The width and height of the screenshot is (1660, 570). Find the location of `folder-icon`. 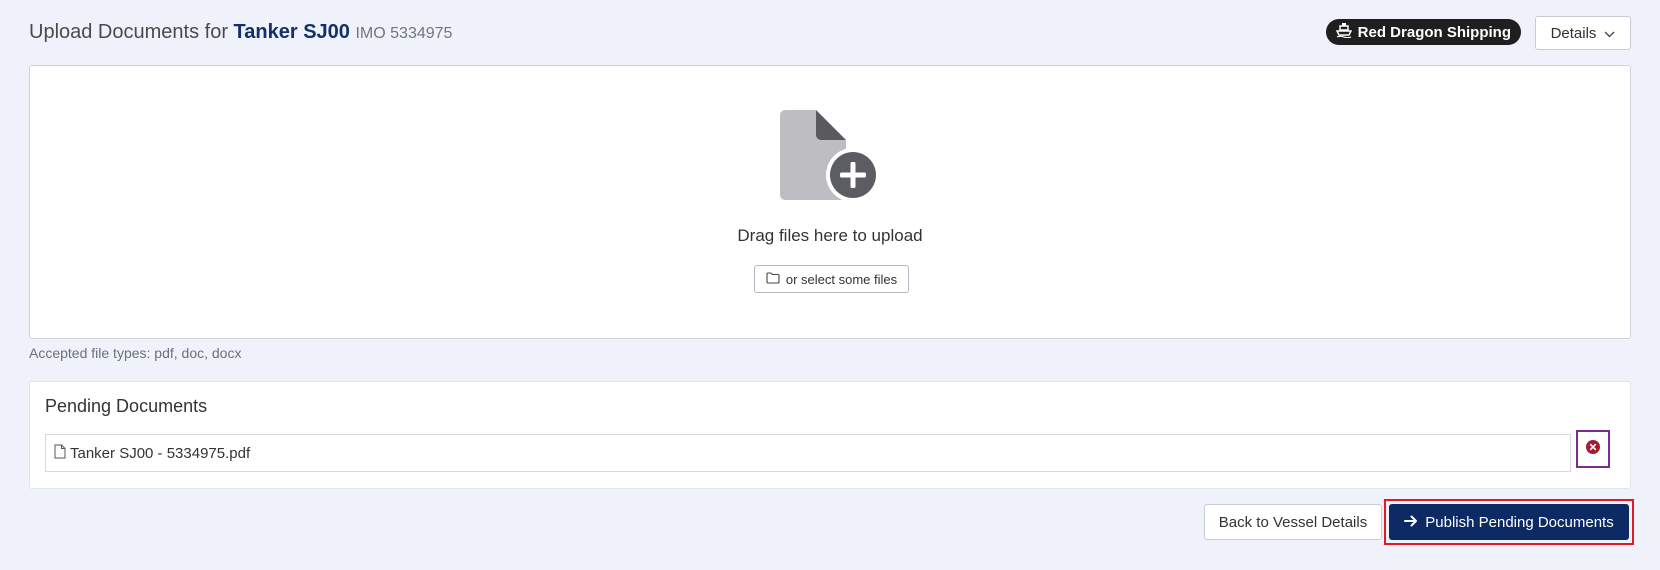

folder-icon is located at coordinates (776, 279).